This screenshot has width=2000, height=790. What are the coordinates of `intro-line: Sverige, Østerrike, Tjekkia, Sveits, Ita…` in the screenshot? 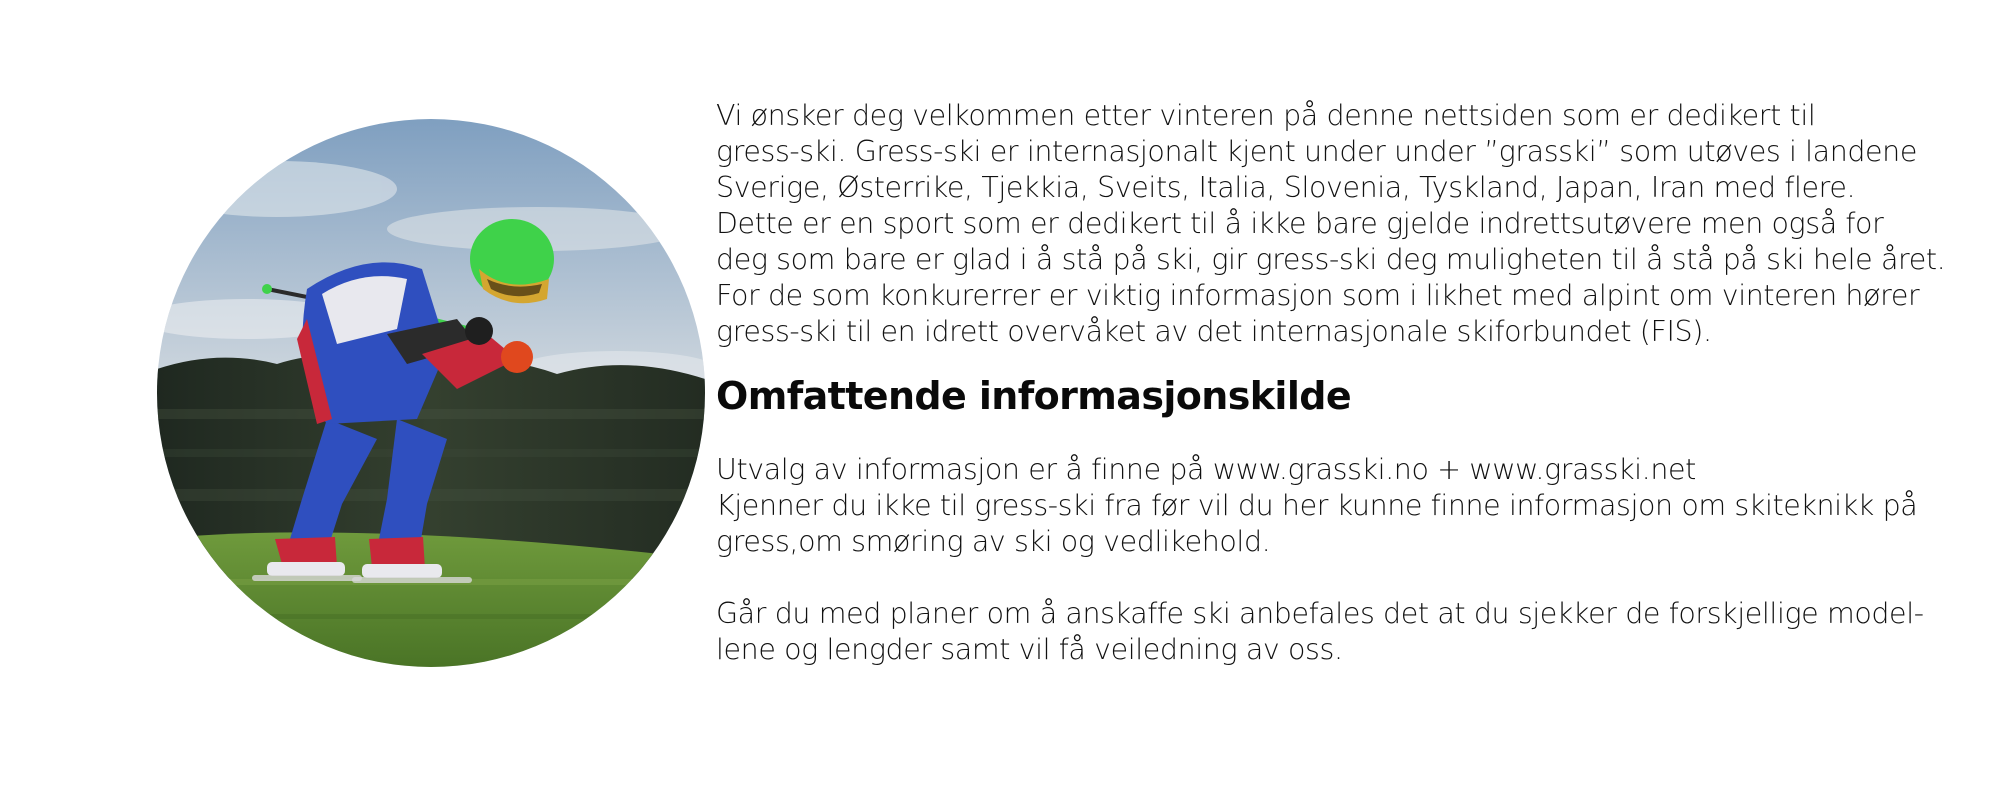 It's located at (1286, 187).